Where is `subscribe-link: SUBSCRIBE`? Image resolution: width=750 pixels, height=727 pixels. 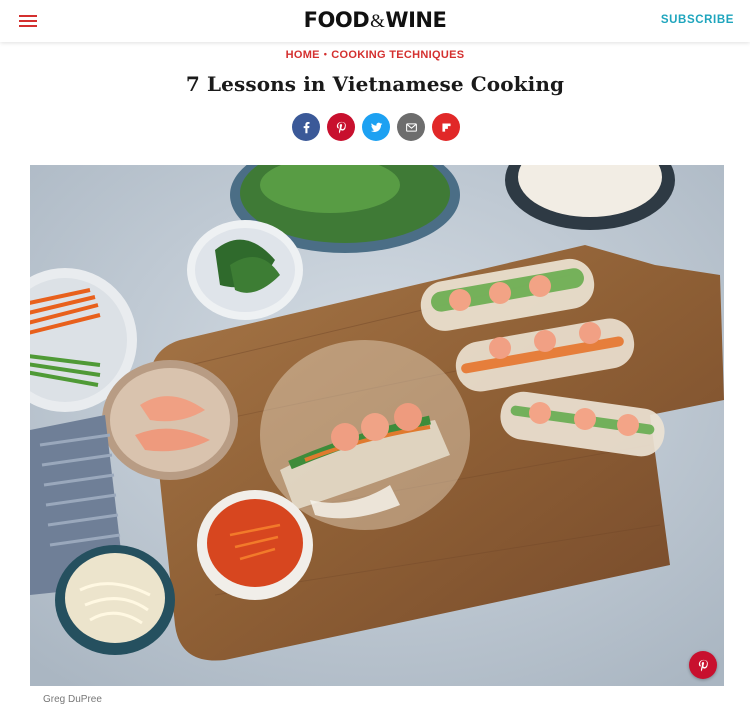
subscribe-link: SUBSCRIBE is located at coordinates (697, 20).